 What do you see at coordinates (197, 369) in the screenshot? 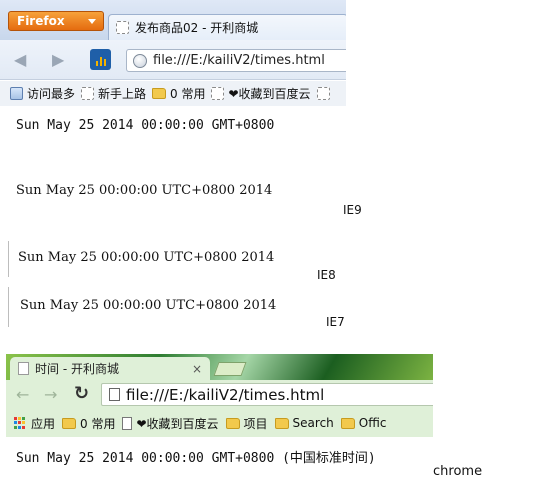
I see `close-icon: ×` at bounding box center [197, 369].